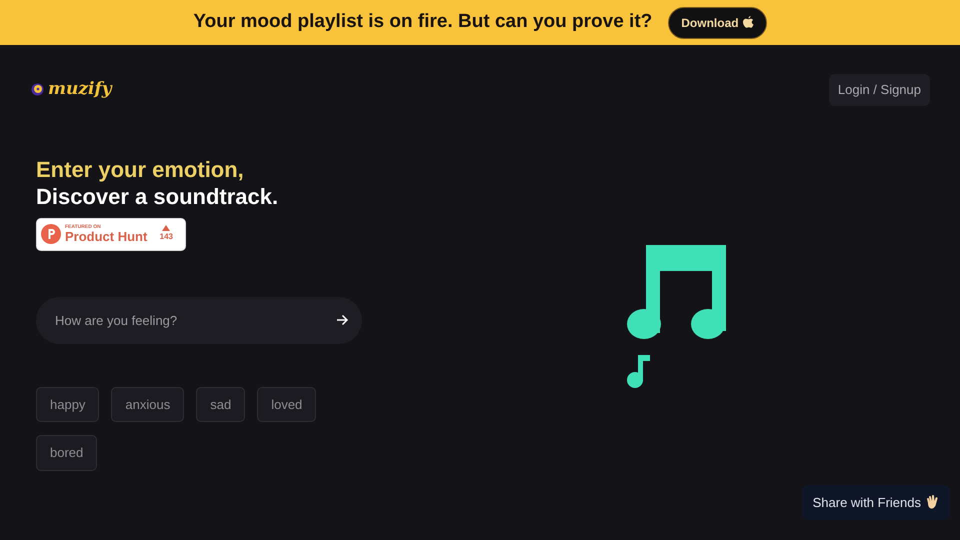 This screenshot has width=960, height=540. What do you see at coordinates (748, 22) in the screenshot?
I see `apple-icon` at bounding box center [748, 22].